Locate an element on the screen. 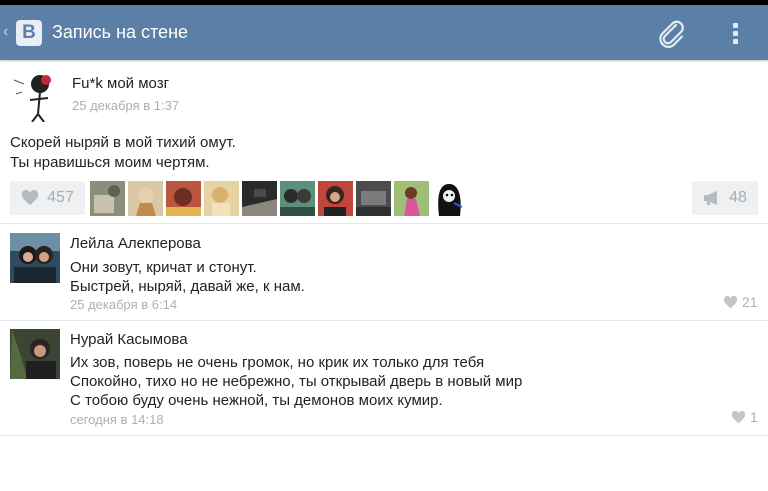 This screenshot has height=491, width=768. repost-button: 48 is located at coordinates (725, 198).